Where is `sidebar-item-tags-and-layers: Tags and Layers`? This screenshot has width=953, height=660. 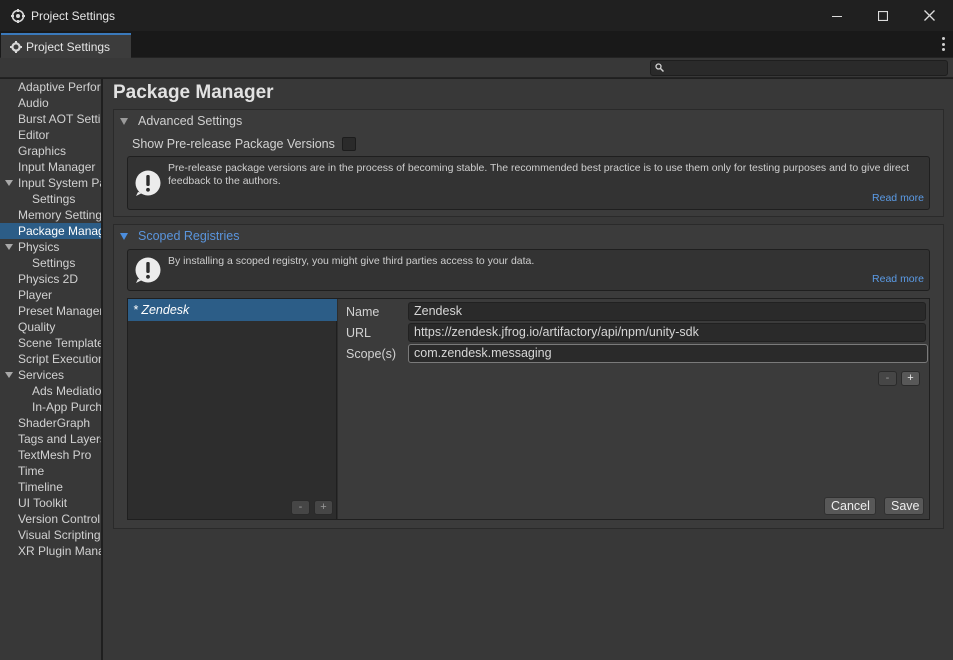 sidebar-item-tags-and-layers: Tags and Layers is located at coordinates (50, 439).